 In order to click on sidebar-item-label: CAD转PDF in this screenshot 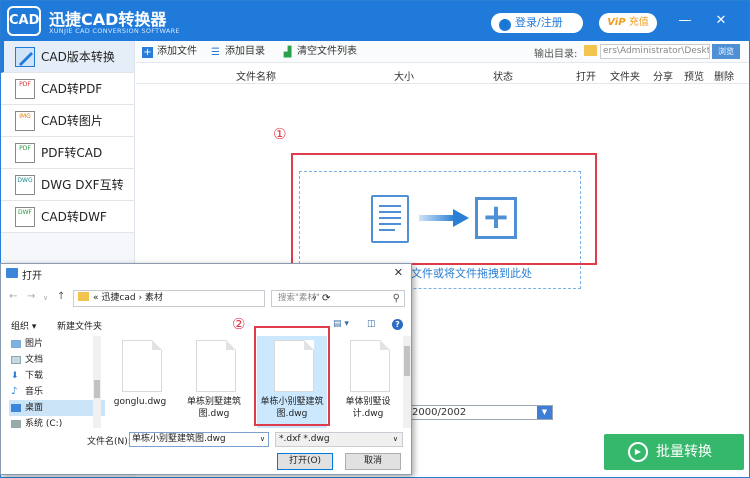, I will do `click(72, 89)`.